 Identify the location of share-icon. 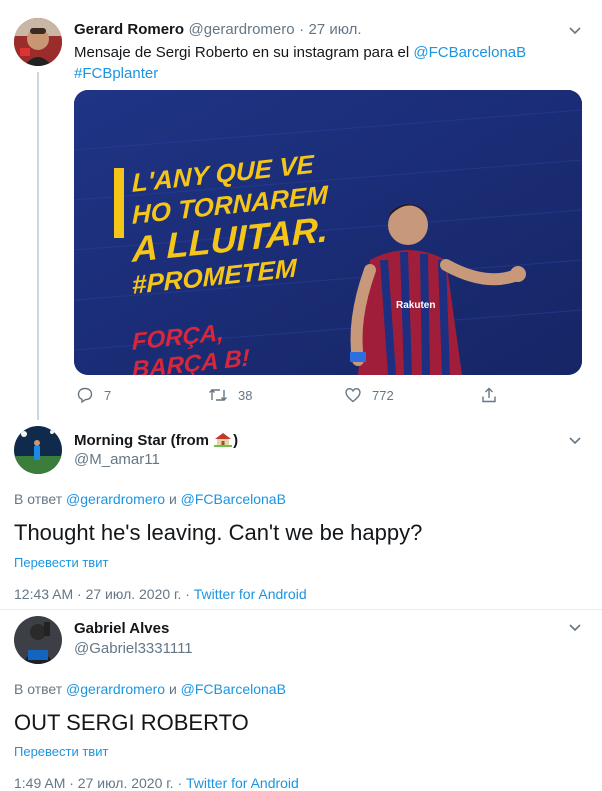
(489, 395).